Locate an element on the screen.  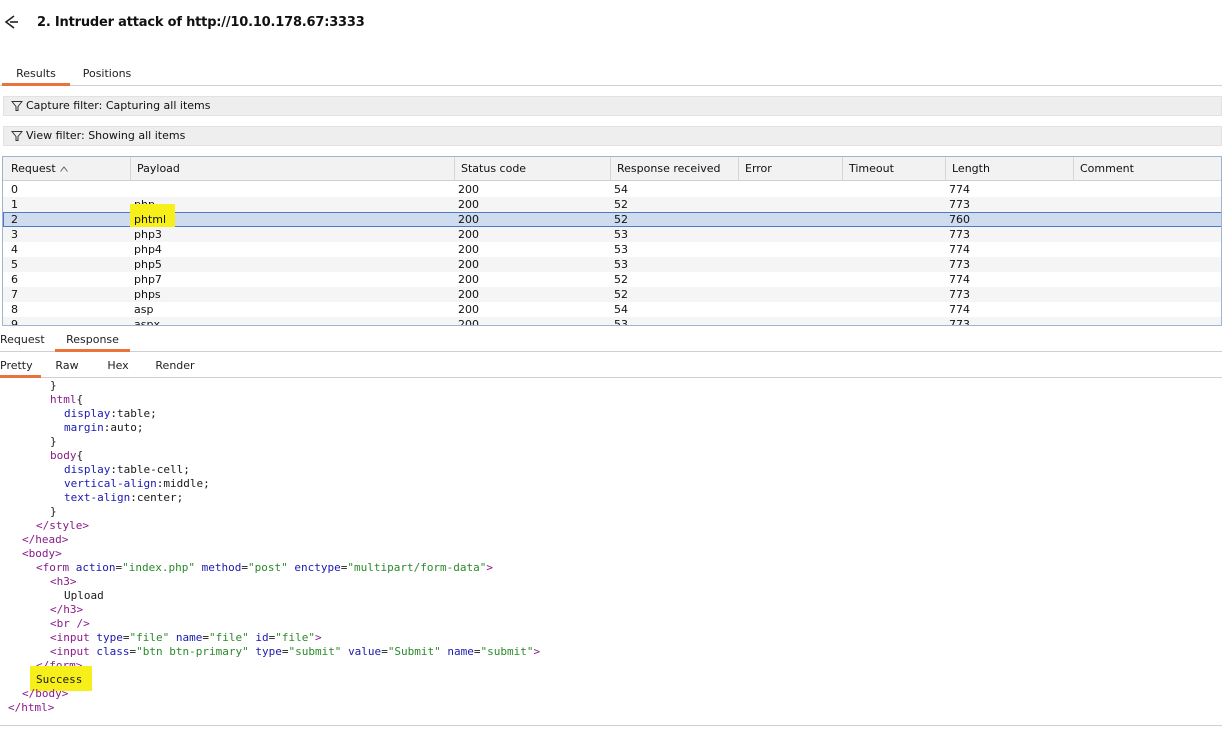
table-row: 3 php3 200 53 773 is located at coordinates (612, 234).